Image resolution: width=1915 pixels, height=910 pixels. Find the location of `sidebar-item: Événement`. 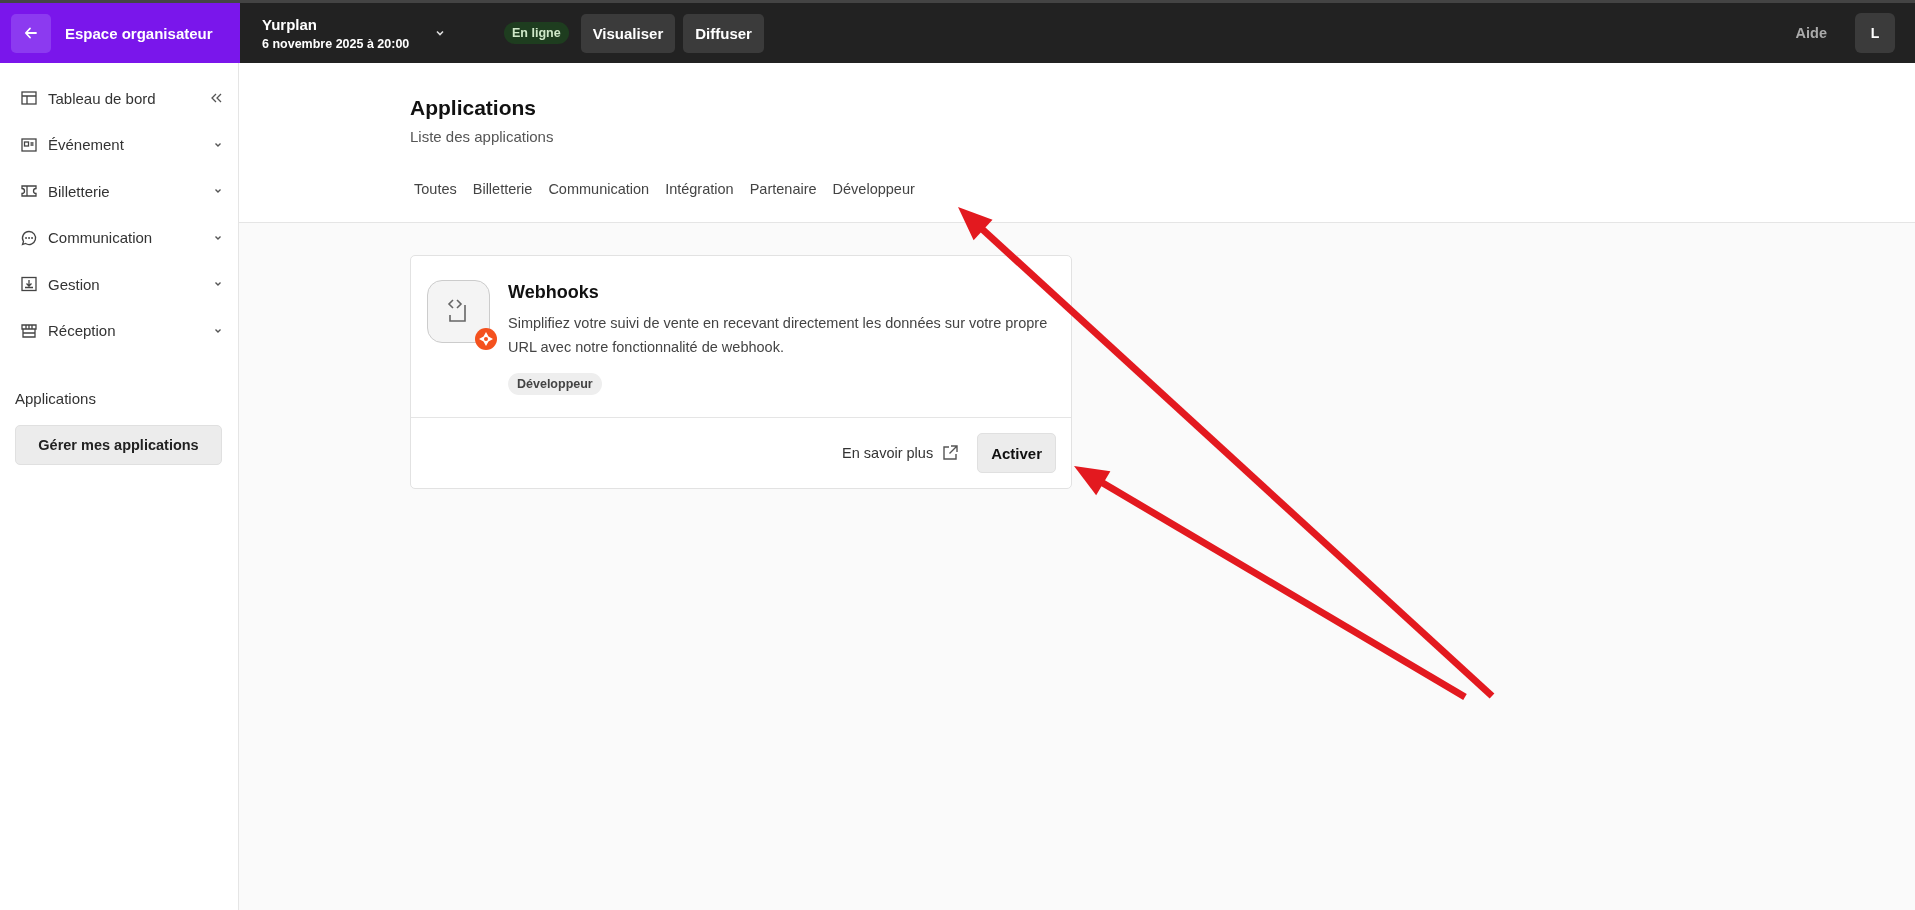

sidebar-item: Événement is located at coordinates (119, 144).